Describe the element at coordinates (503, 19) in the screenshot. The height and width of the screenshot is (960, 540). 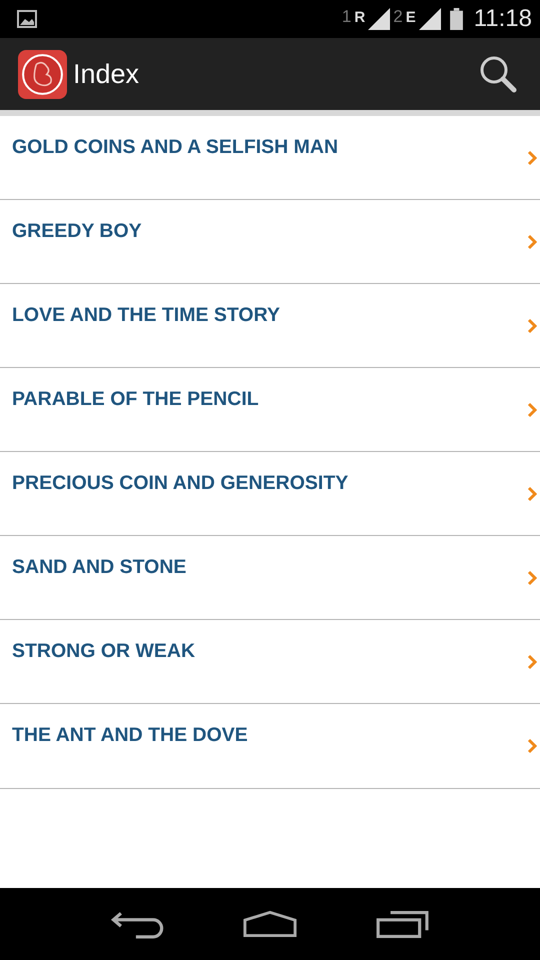
I see `clock: 11:18` at that location.